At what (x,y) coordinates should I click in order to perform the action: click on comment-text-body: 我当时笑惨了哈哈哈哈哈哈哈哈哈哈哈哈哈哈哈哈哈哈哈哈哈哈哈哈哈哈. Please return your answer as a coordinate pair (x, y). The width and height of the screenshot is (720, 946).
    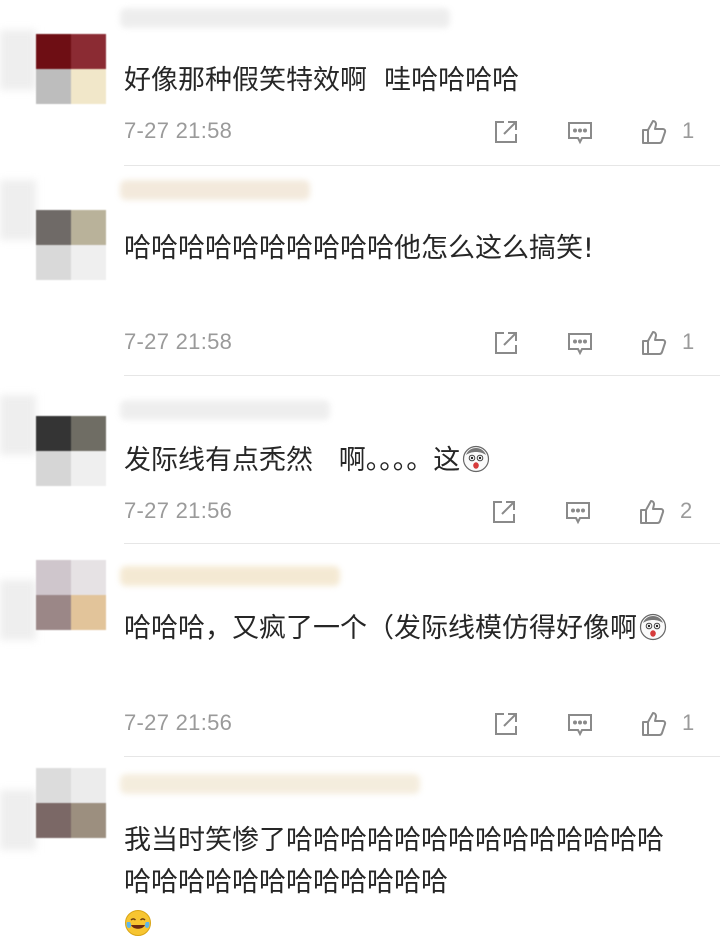
    Looking at the image, I should click on (394, 861).